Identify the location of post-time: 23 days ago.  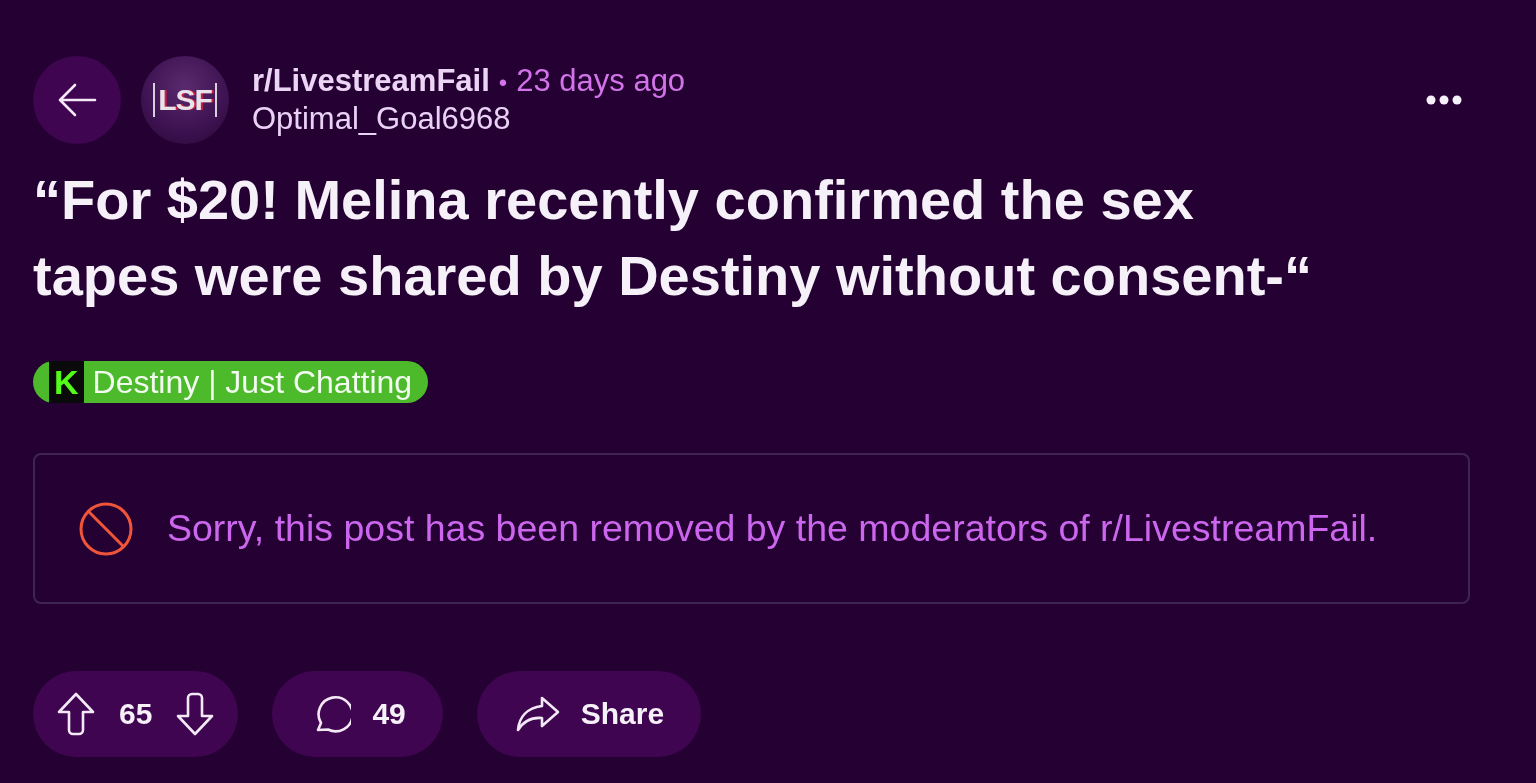
(601, 81).